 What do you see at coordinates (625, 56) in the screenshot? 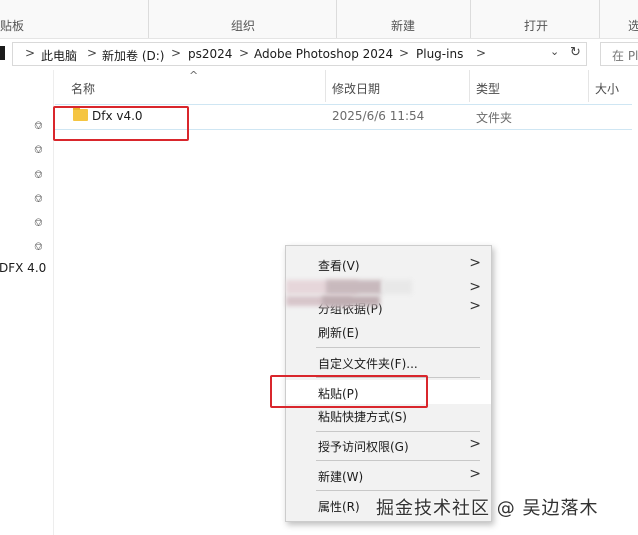
I see `search-placeholder: 在 Pl` at bounding box center [625, 56].